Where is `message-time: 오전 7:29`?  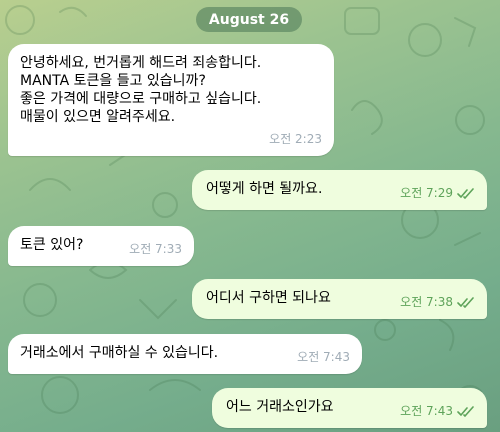
message-time: 오전 7:29 is located at coordinates (426, 193).